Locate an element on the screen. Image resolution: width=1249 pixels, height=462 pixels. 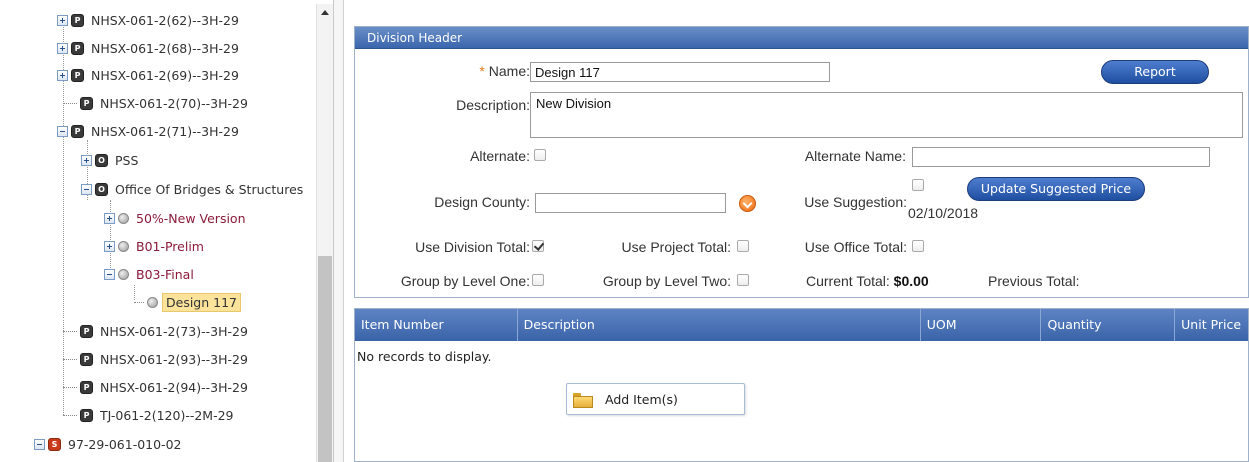
tree-node: O Office Of Bridges & Structures is located at coordinates (193, 189).